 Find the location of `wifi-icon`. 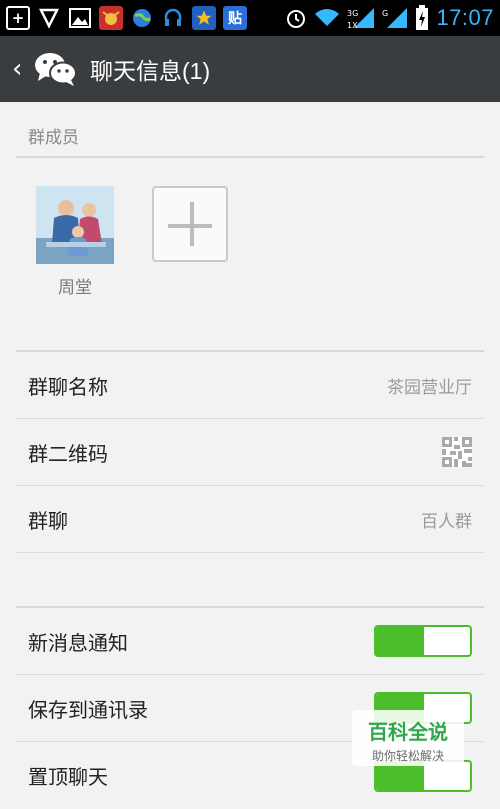

wifi-icon is located at coordinates (327, 17).